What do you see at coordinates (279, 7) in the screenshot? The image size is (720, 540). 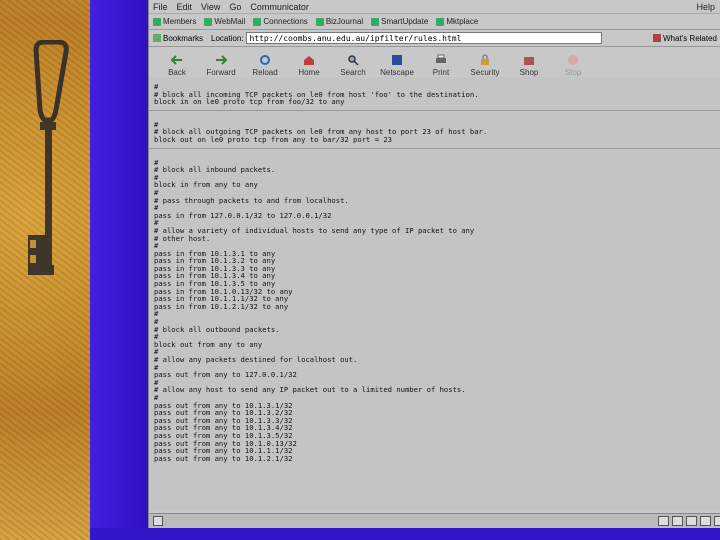 I see `menu-communicator: Communicator` at bounding box center [279, 7].